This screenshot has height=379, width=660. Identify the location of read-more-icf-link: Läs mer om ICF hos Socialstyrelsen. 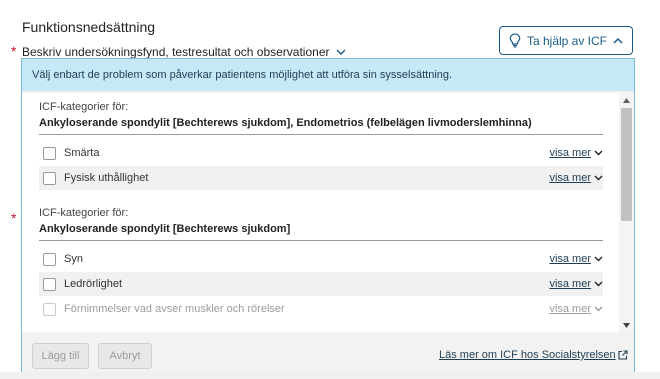
(533, 355).